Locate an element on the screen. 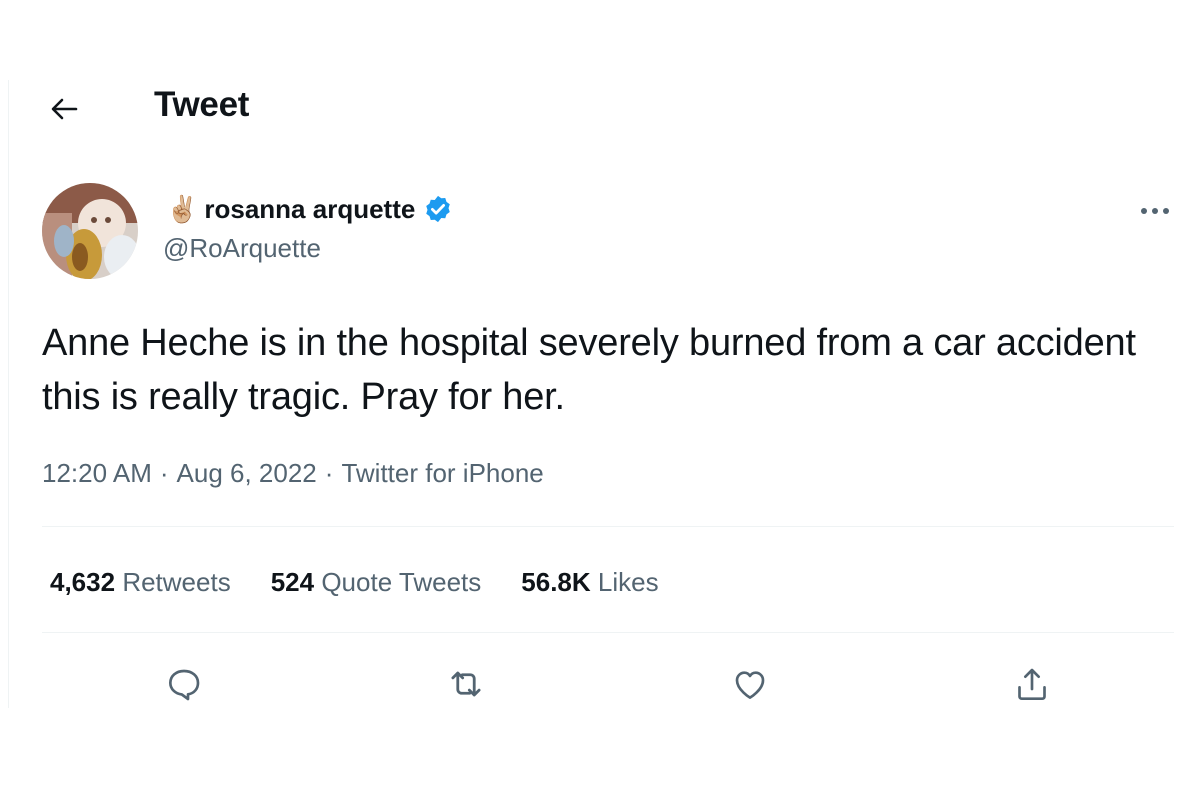  like-button is located at coordinates (750, 684).